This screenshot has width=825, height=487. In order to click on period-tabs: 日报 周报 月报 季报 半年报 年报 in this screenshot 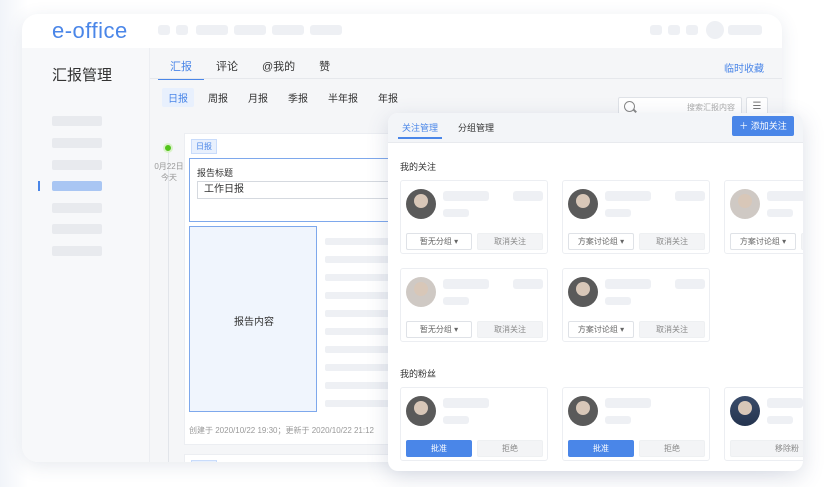, I will do `click(283, 97)`.